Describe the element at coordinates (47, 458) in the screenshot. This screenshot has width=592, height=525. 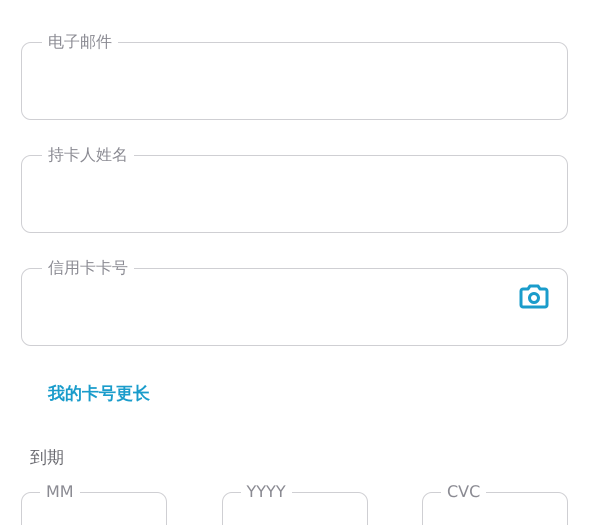
I see `section-label: 到期` at that location.